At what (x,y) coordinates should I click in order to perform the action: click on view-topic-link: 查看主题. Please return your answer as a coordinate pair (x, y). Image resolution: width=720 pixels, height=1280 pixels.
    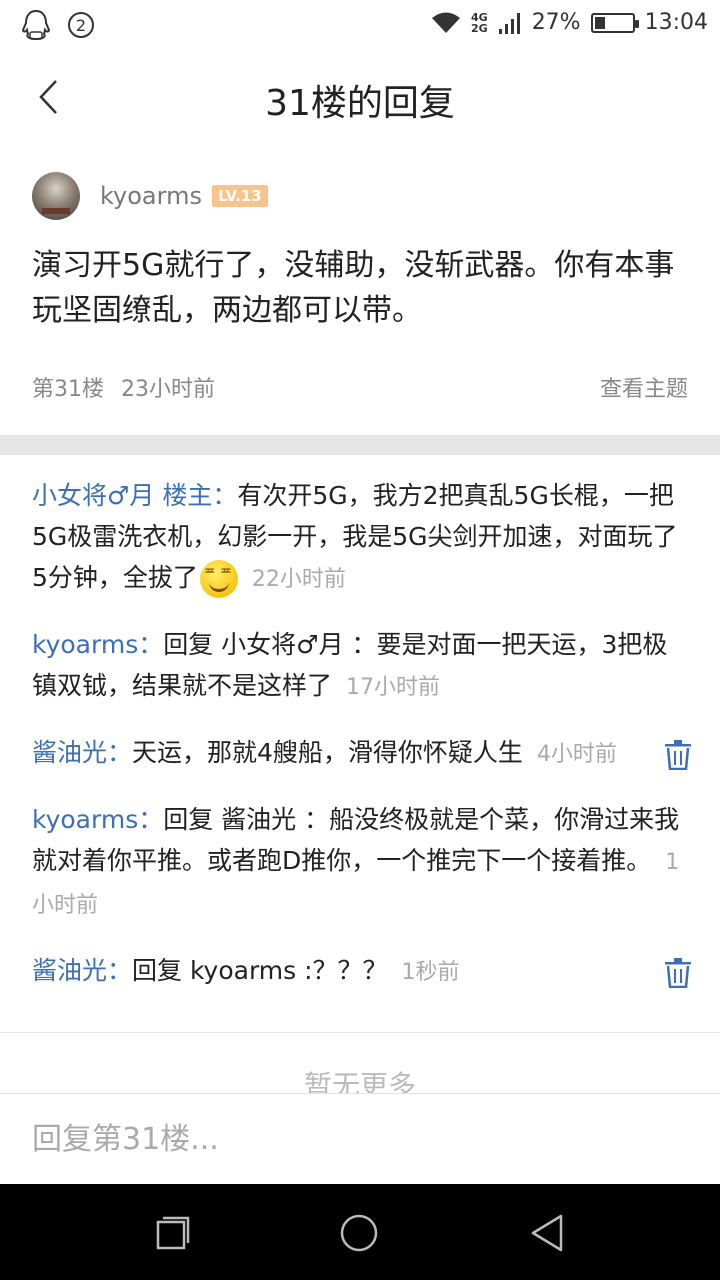
    Looking at the image, I should click on (644, 387).